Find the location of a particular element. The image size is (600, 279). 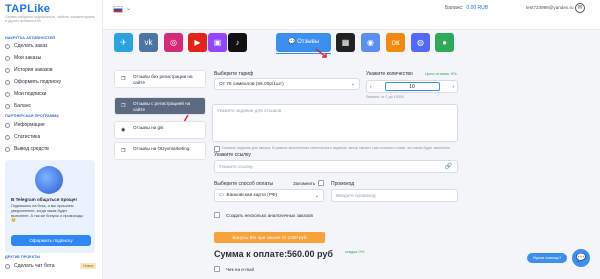

tariff-label: Выберите тариф is located at coordinates (234, 74).